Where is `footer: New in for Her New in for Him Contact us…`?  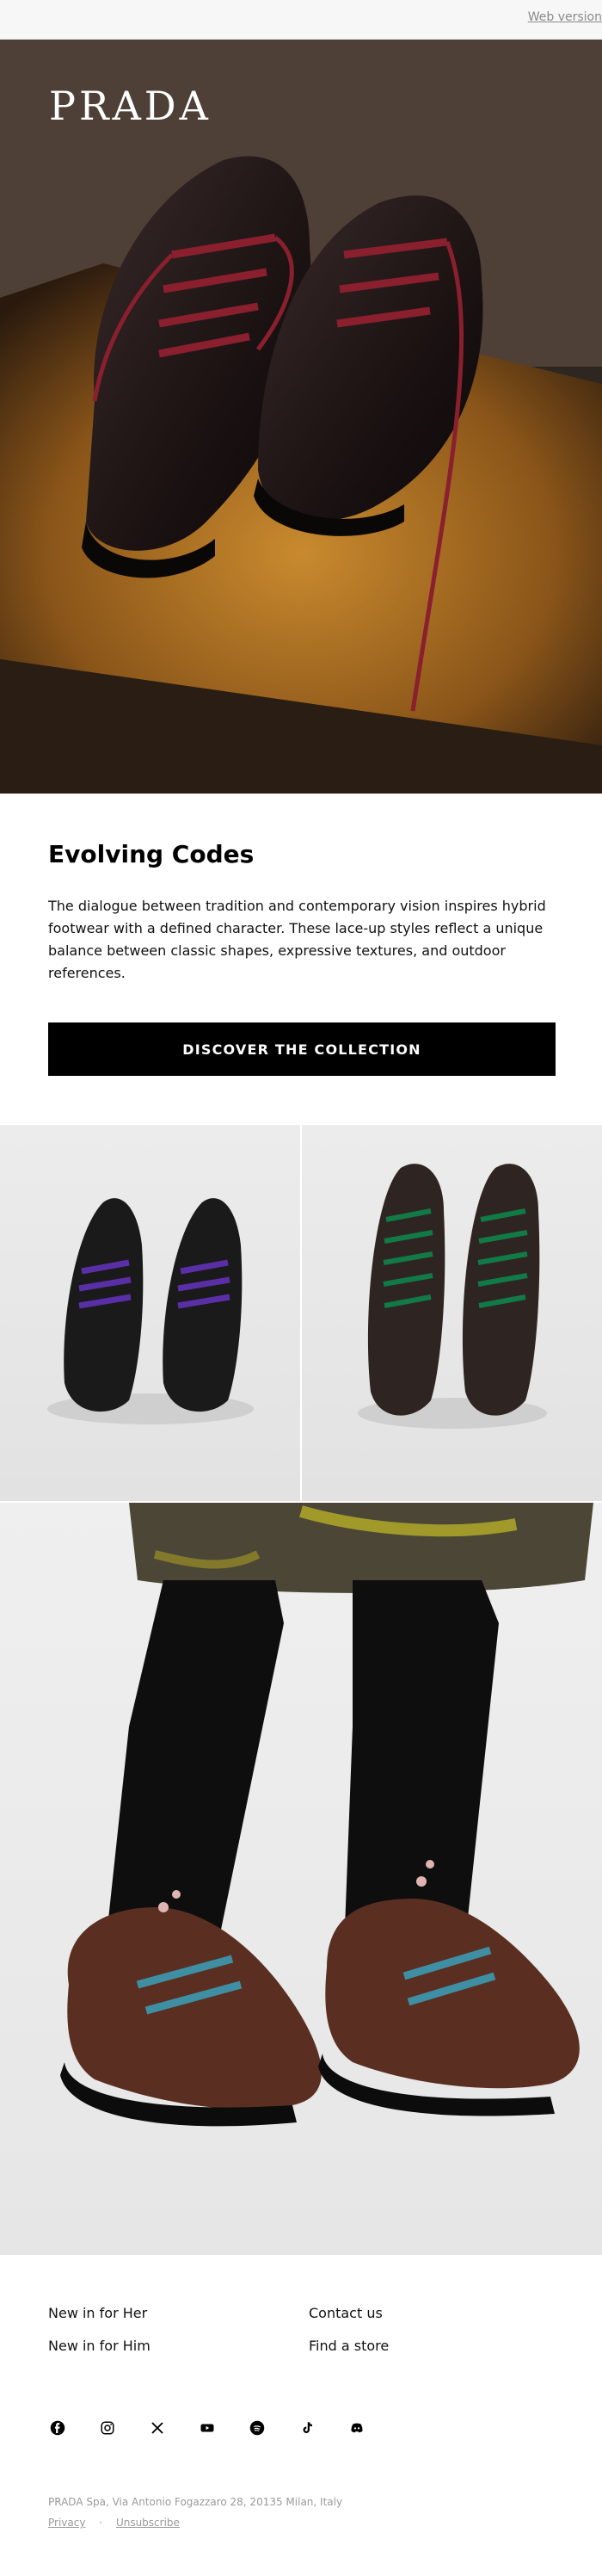 footer: New in for Her New in for Him Contact us… is located at coordinates (301, 2415).